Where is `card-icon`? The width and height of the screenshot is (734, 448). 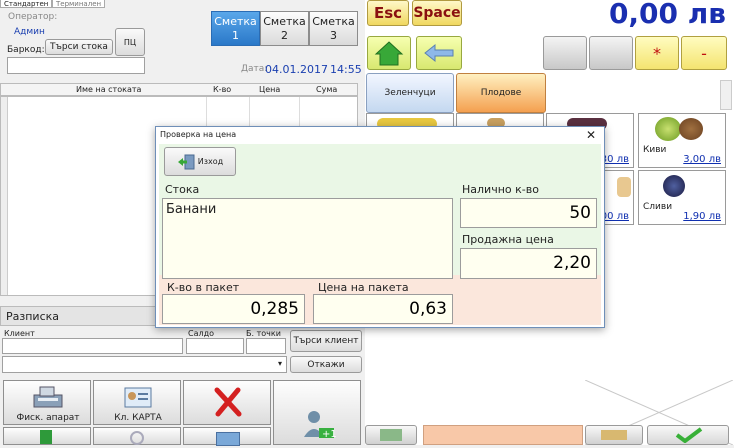 card-icon is located at coordinates (228, 439).